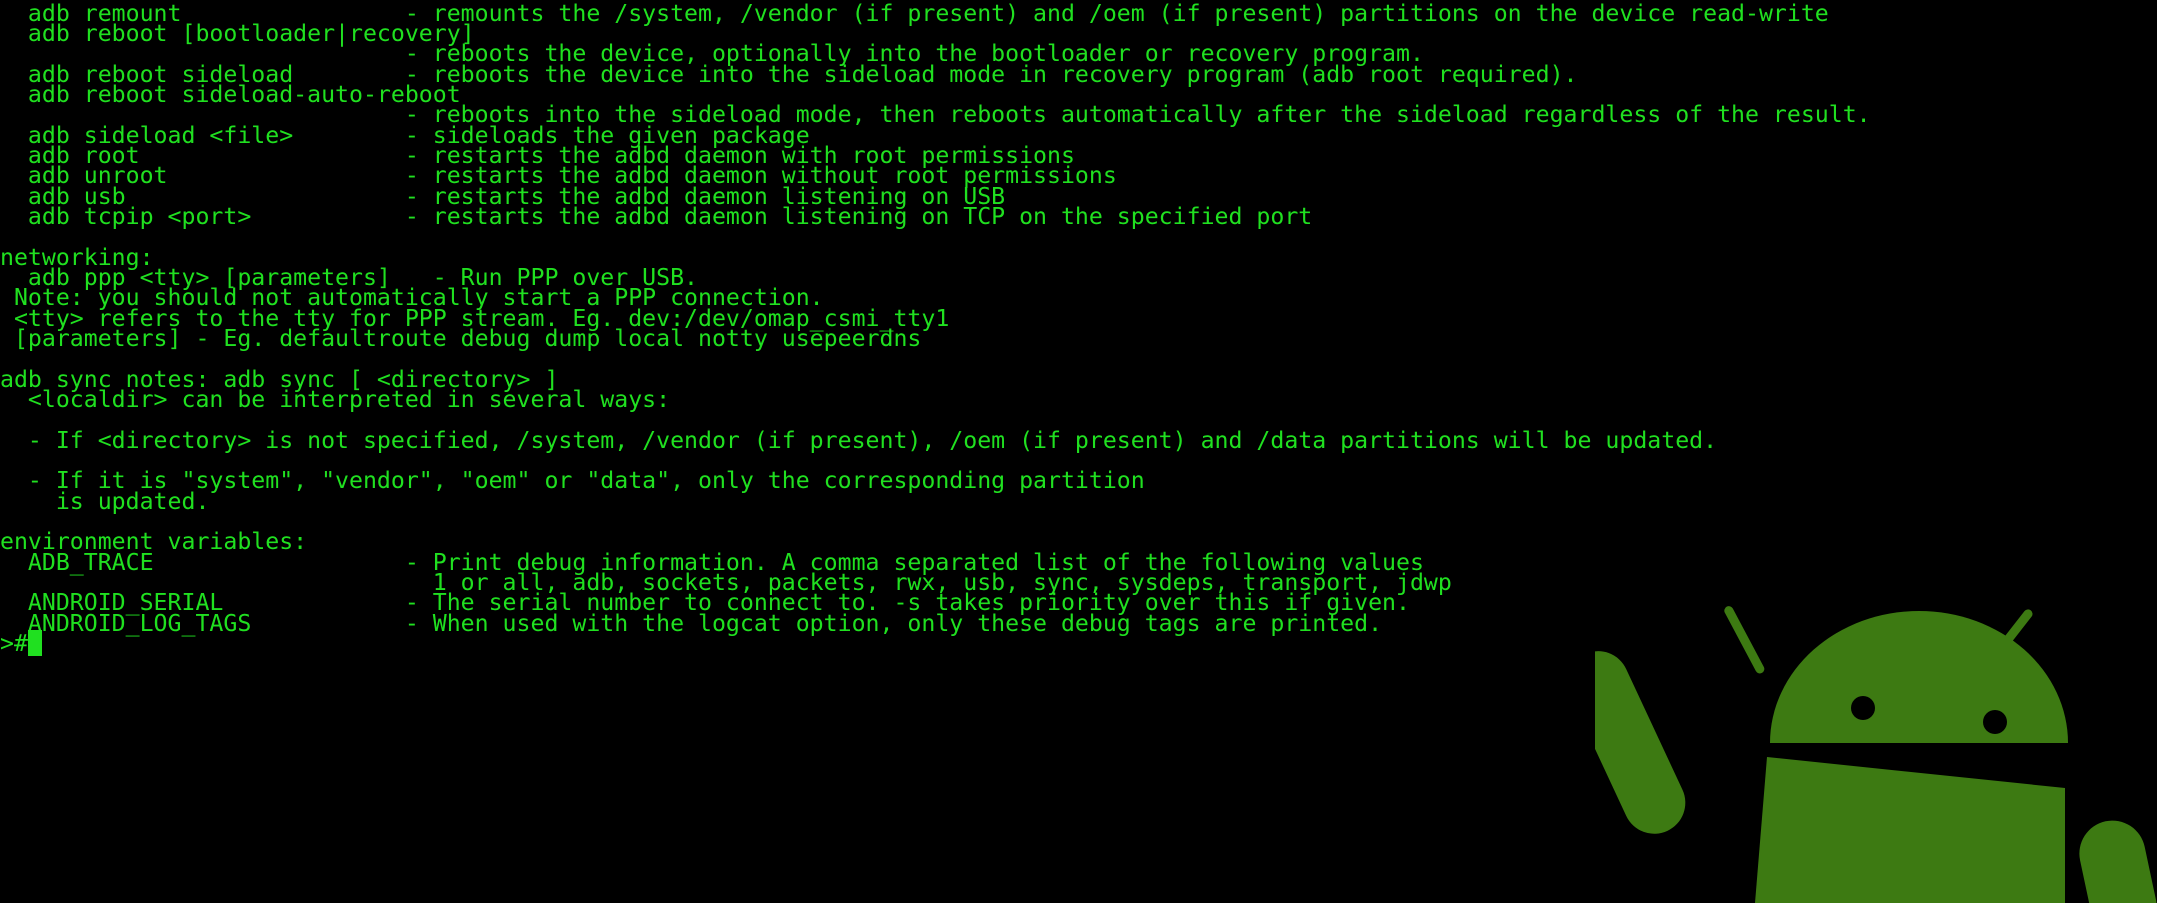  What do you see at coordinates (34, 643) in the screenshot?
I see `text-cursor` at bounding box center [34, 643].